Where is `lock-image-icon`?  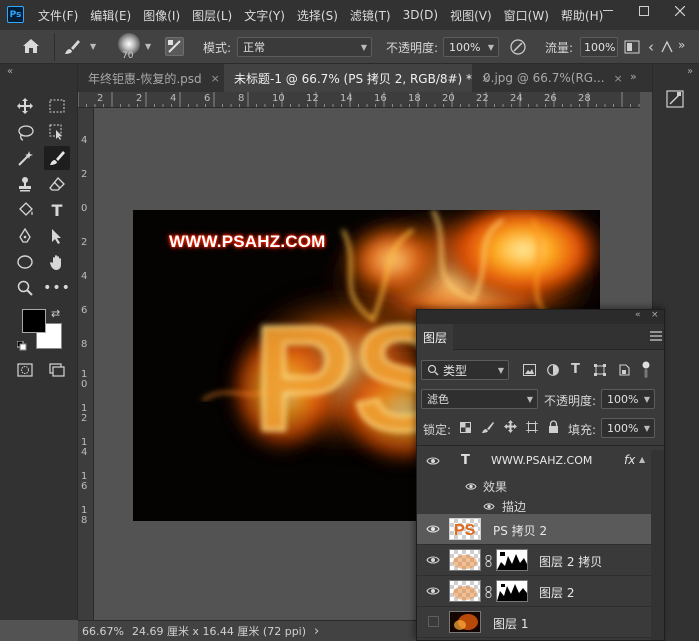 lock-image-icon is located at coordinates (488, 428).